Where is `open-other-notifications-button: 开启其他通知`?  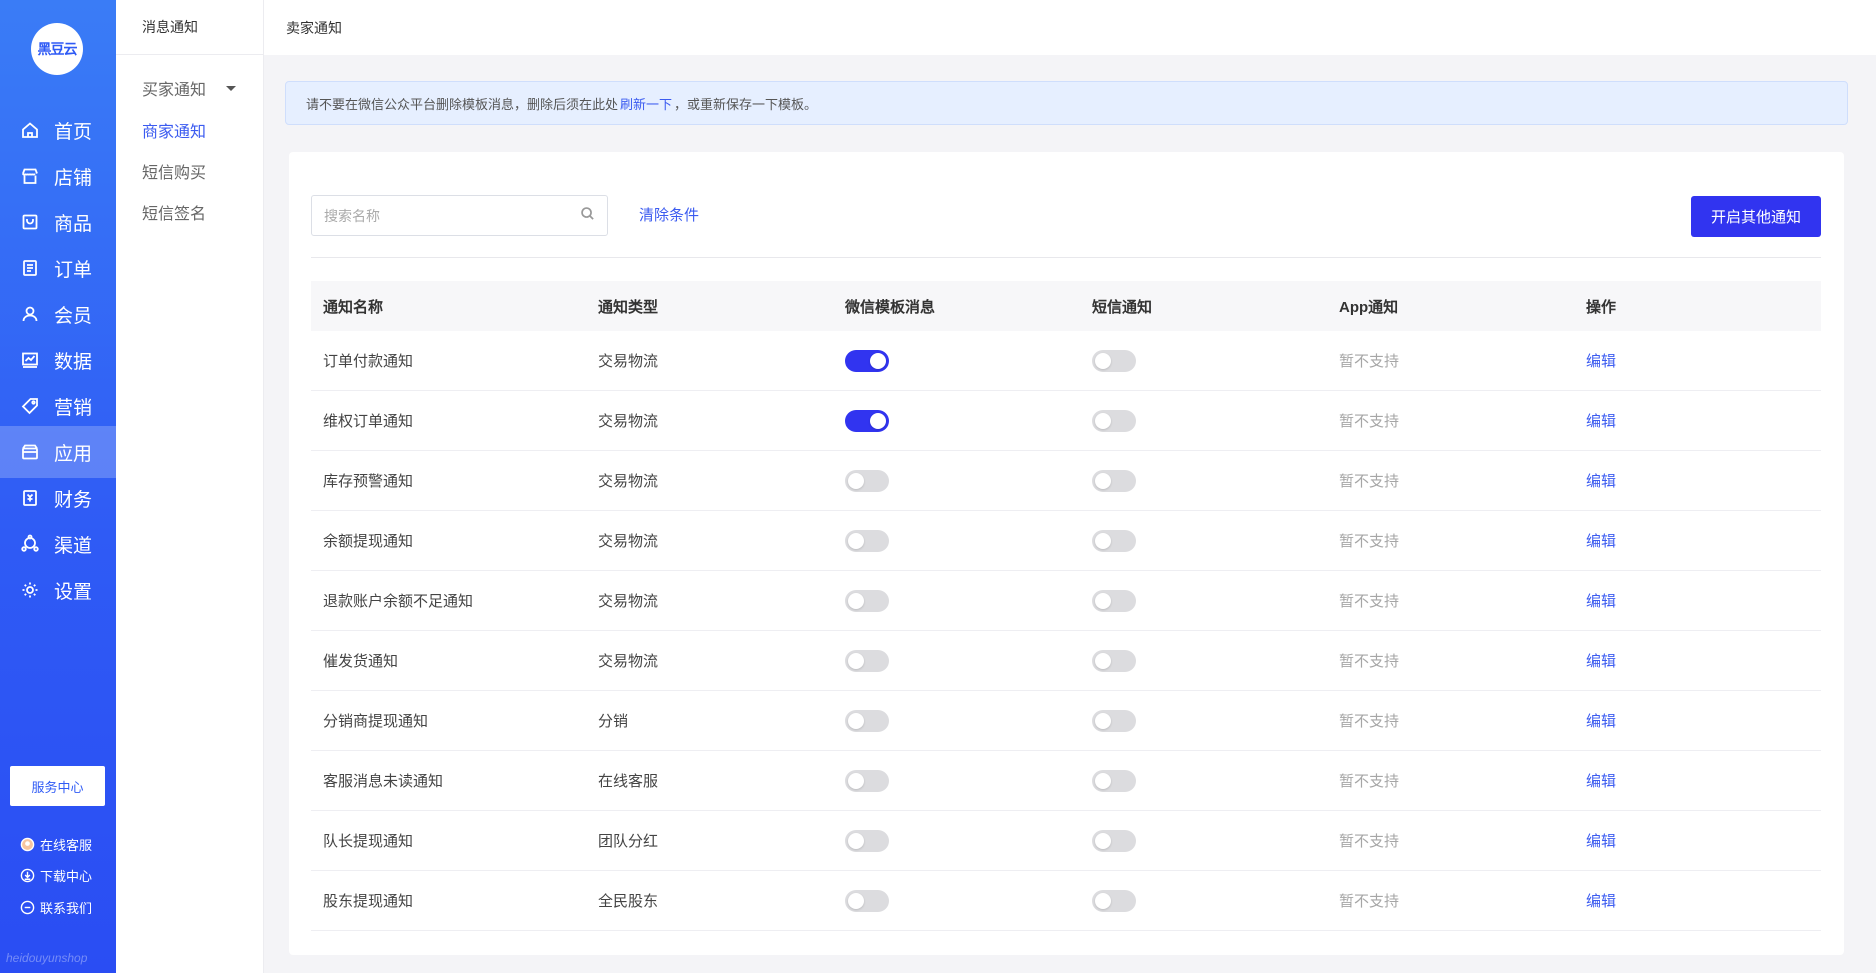
open-other-notifications-button: 开启其他通知 is located at coordinates (1756, 216).